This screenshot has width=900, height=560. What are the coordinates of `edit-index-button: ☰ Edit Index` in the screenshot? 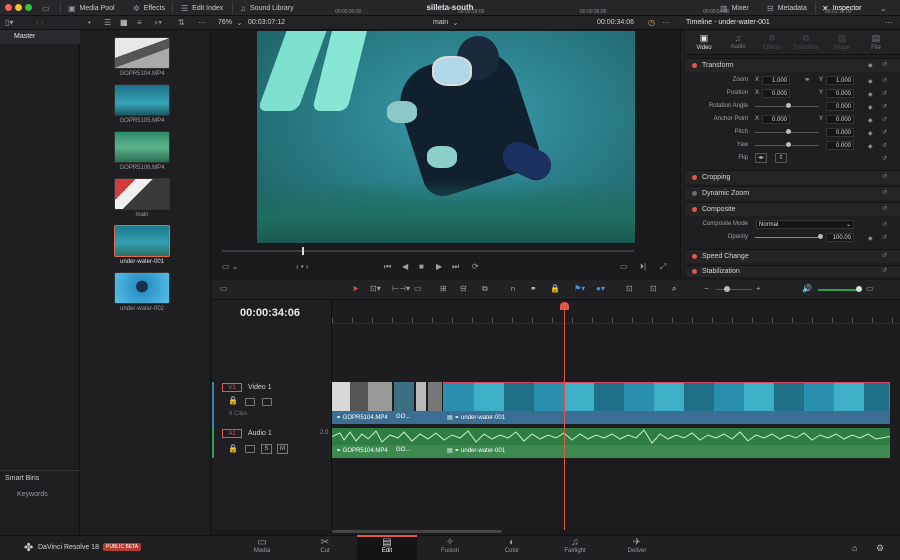 It's located at (202, 8).